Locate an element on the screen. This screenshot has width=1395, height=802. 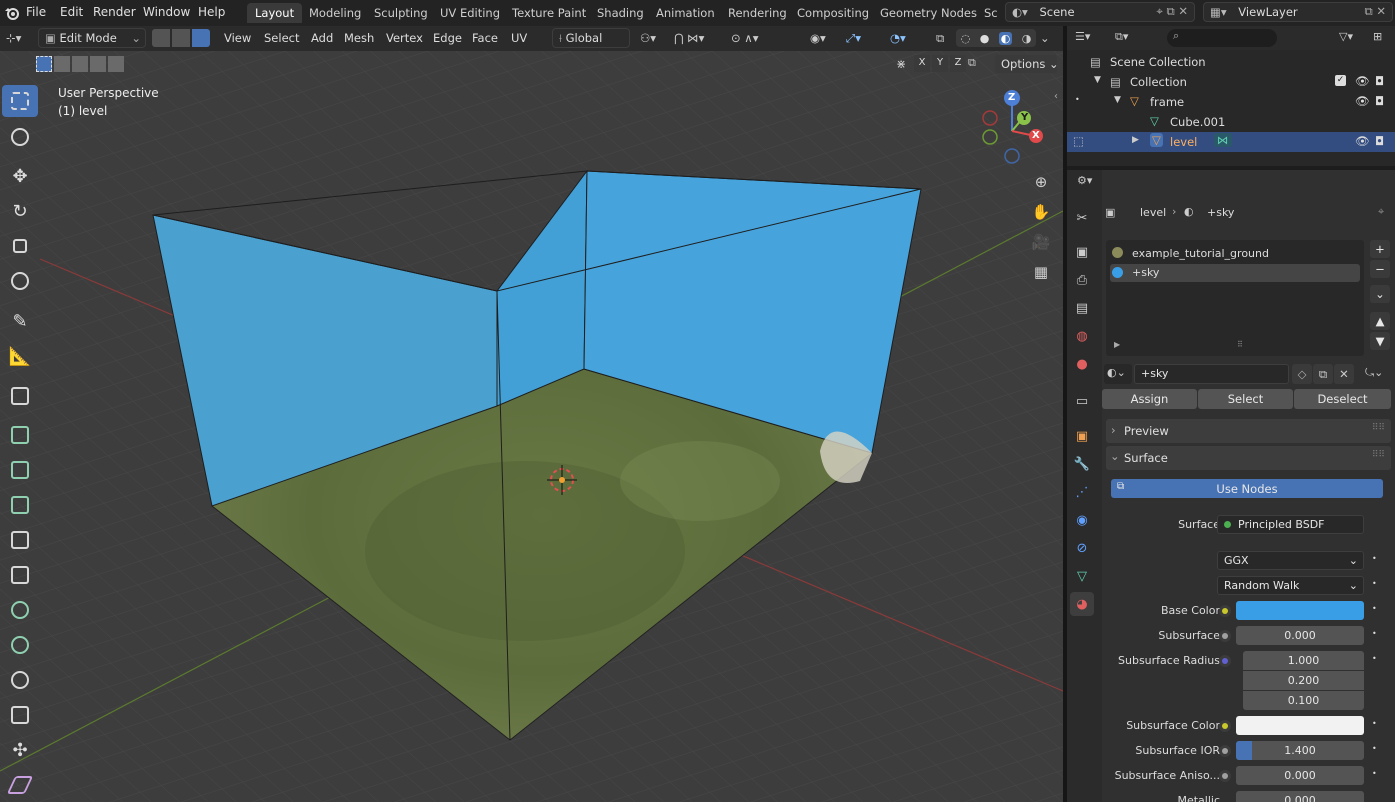
view-layer-tab-icon: ▤ is located at coordinates (1082, 308).